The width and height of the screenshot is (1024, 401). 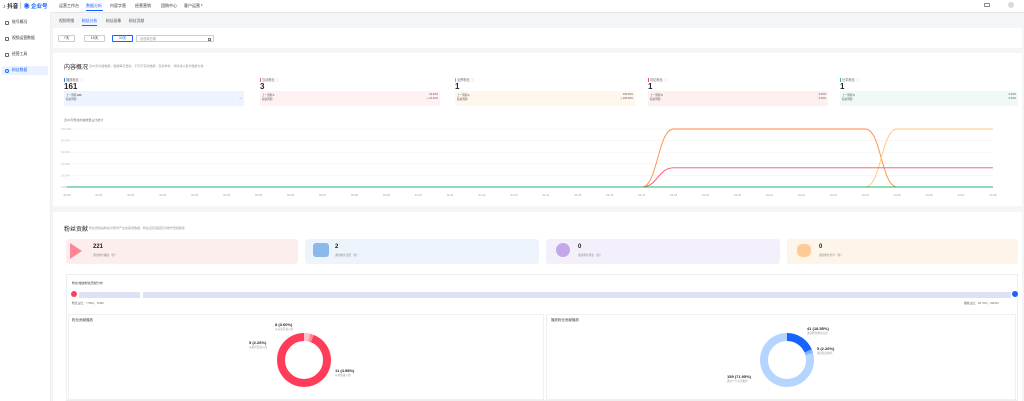 I want to click on calendar-icon, so click(x=209, y=39).